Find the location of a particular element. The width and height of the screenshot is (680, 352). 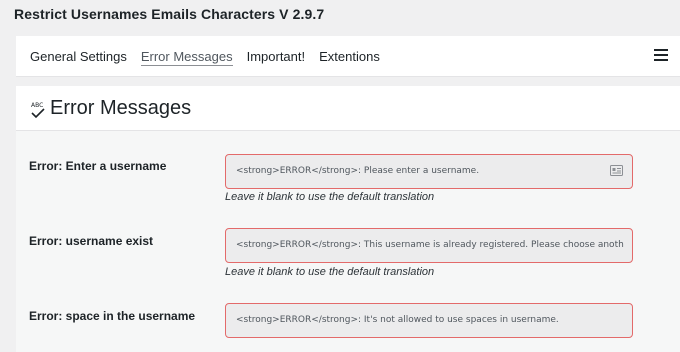

hamburger-icon is located at coordinates (661, 56).